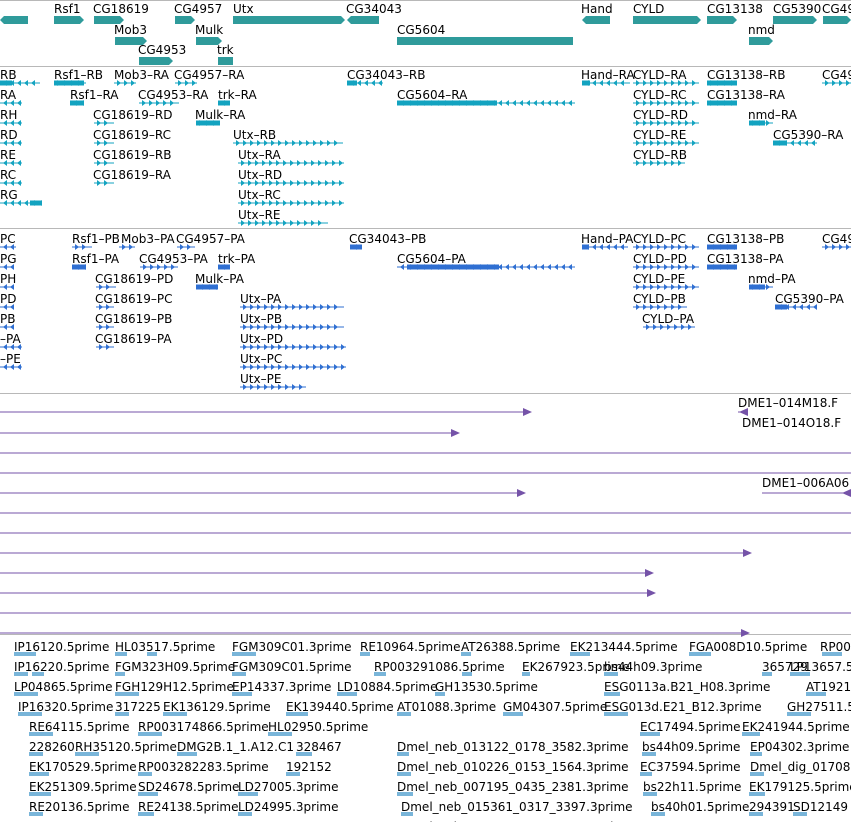 Image resolution: width=851 pixels, height=822 pixels. Describe the element at coordinates (722, 103) in the screenshot. I see `transcript-model-cg13138-ra` at that location.